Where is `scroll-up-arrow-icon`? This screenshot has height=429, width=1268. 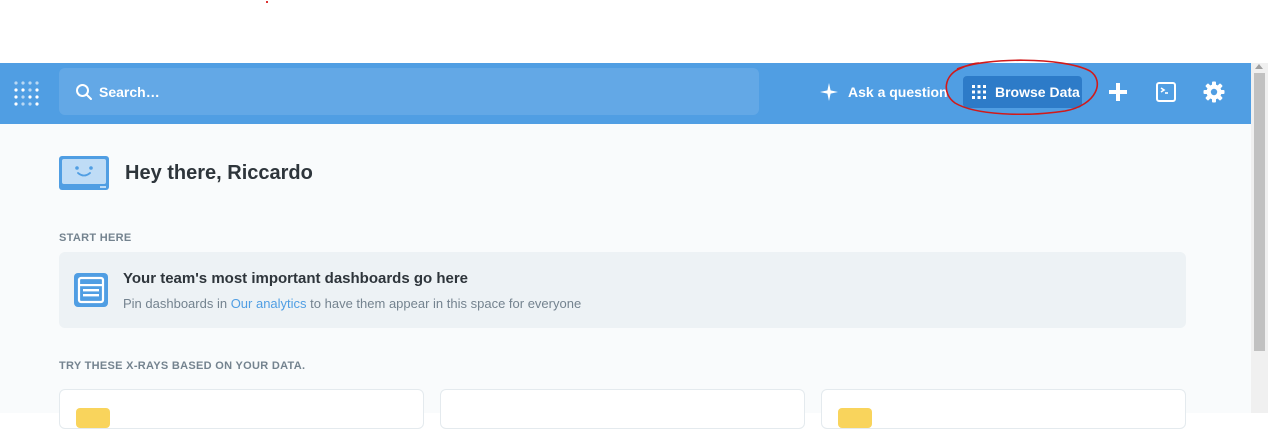
scroll-up-arrow-icon is located at coordinates (1259, 66).